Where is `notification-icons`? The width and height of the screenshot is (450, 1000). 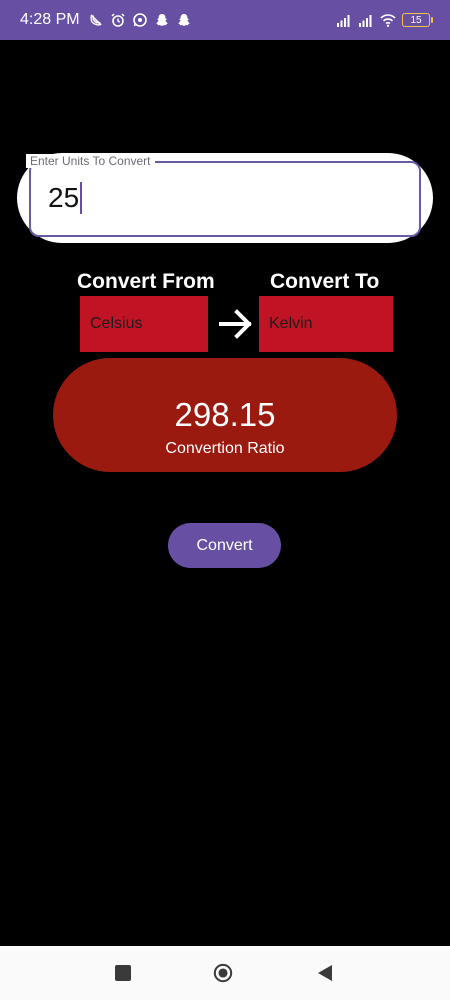 notification-icons is located at coordinates (140, 20).